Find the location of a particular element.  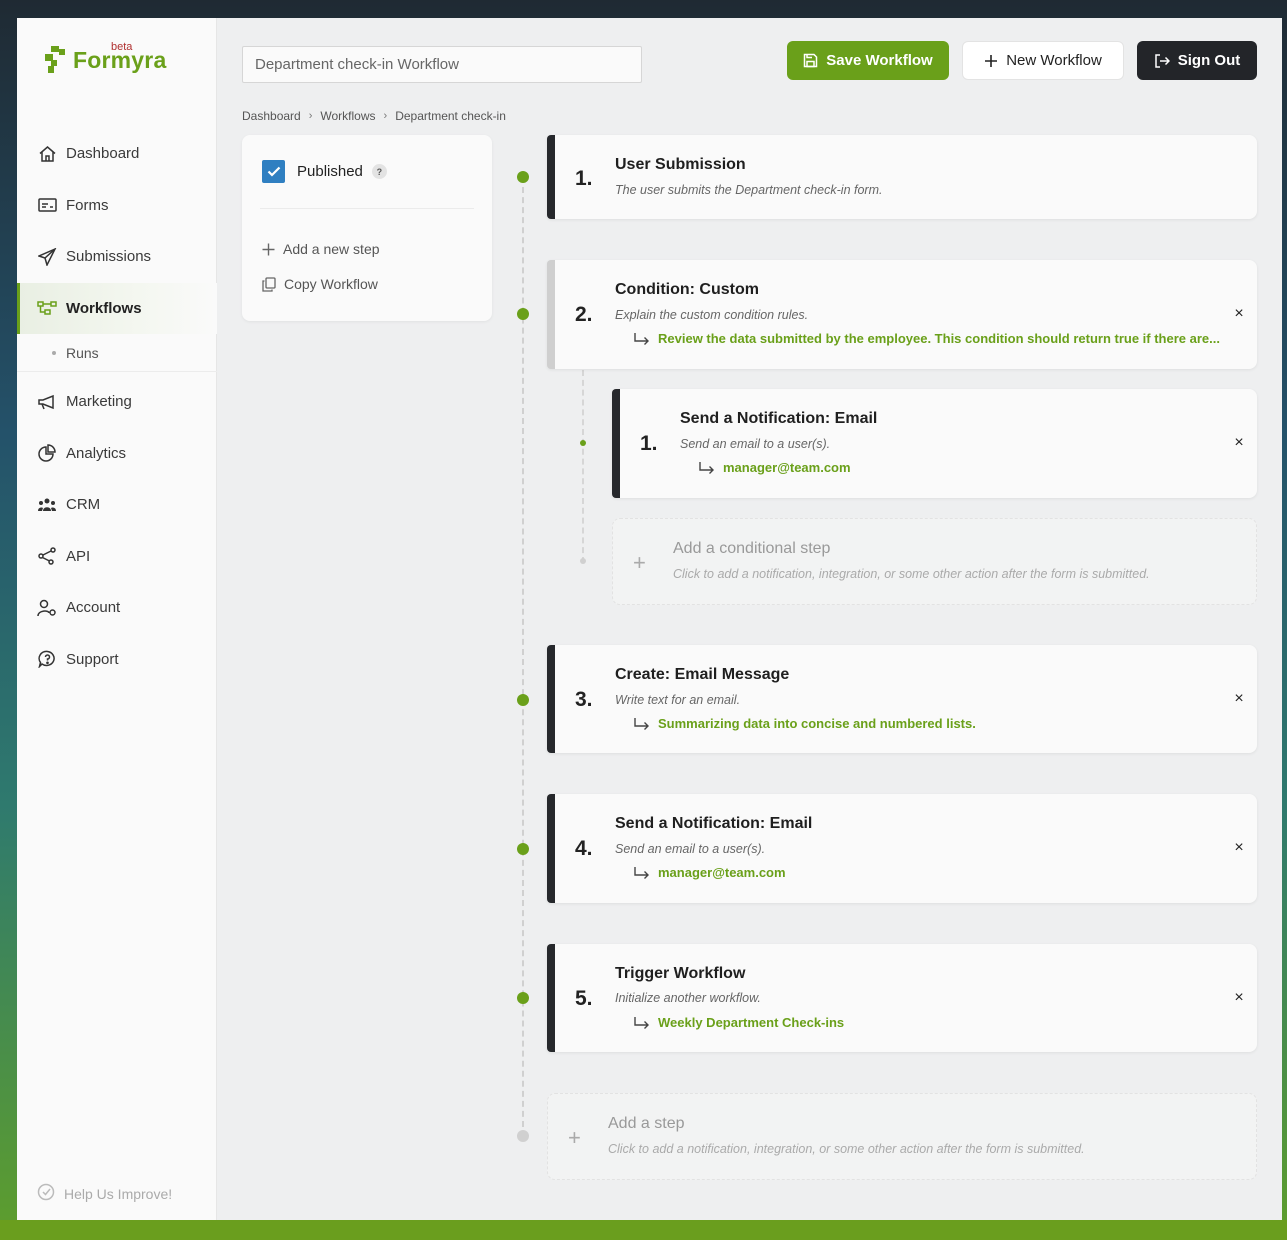

sidebar-item-label: API is located at coordinates (78, 556).